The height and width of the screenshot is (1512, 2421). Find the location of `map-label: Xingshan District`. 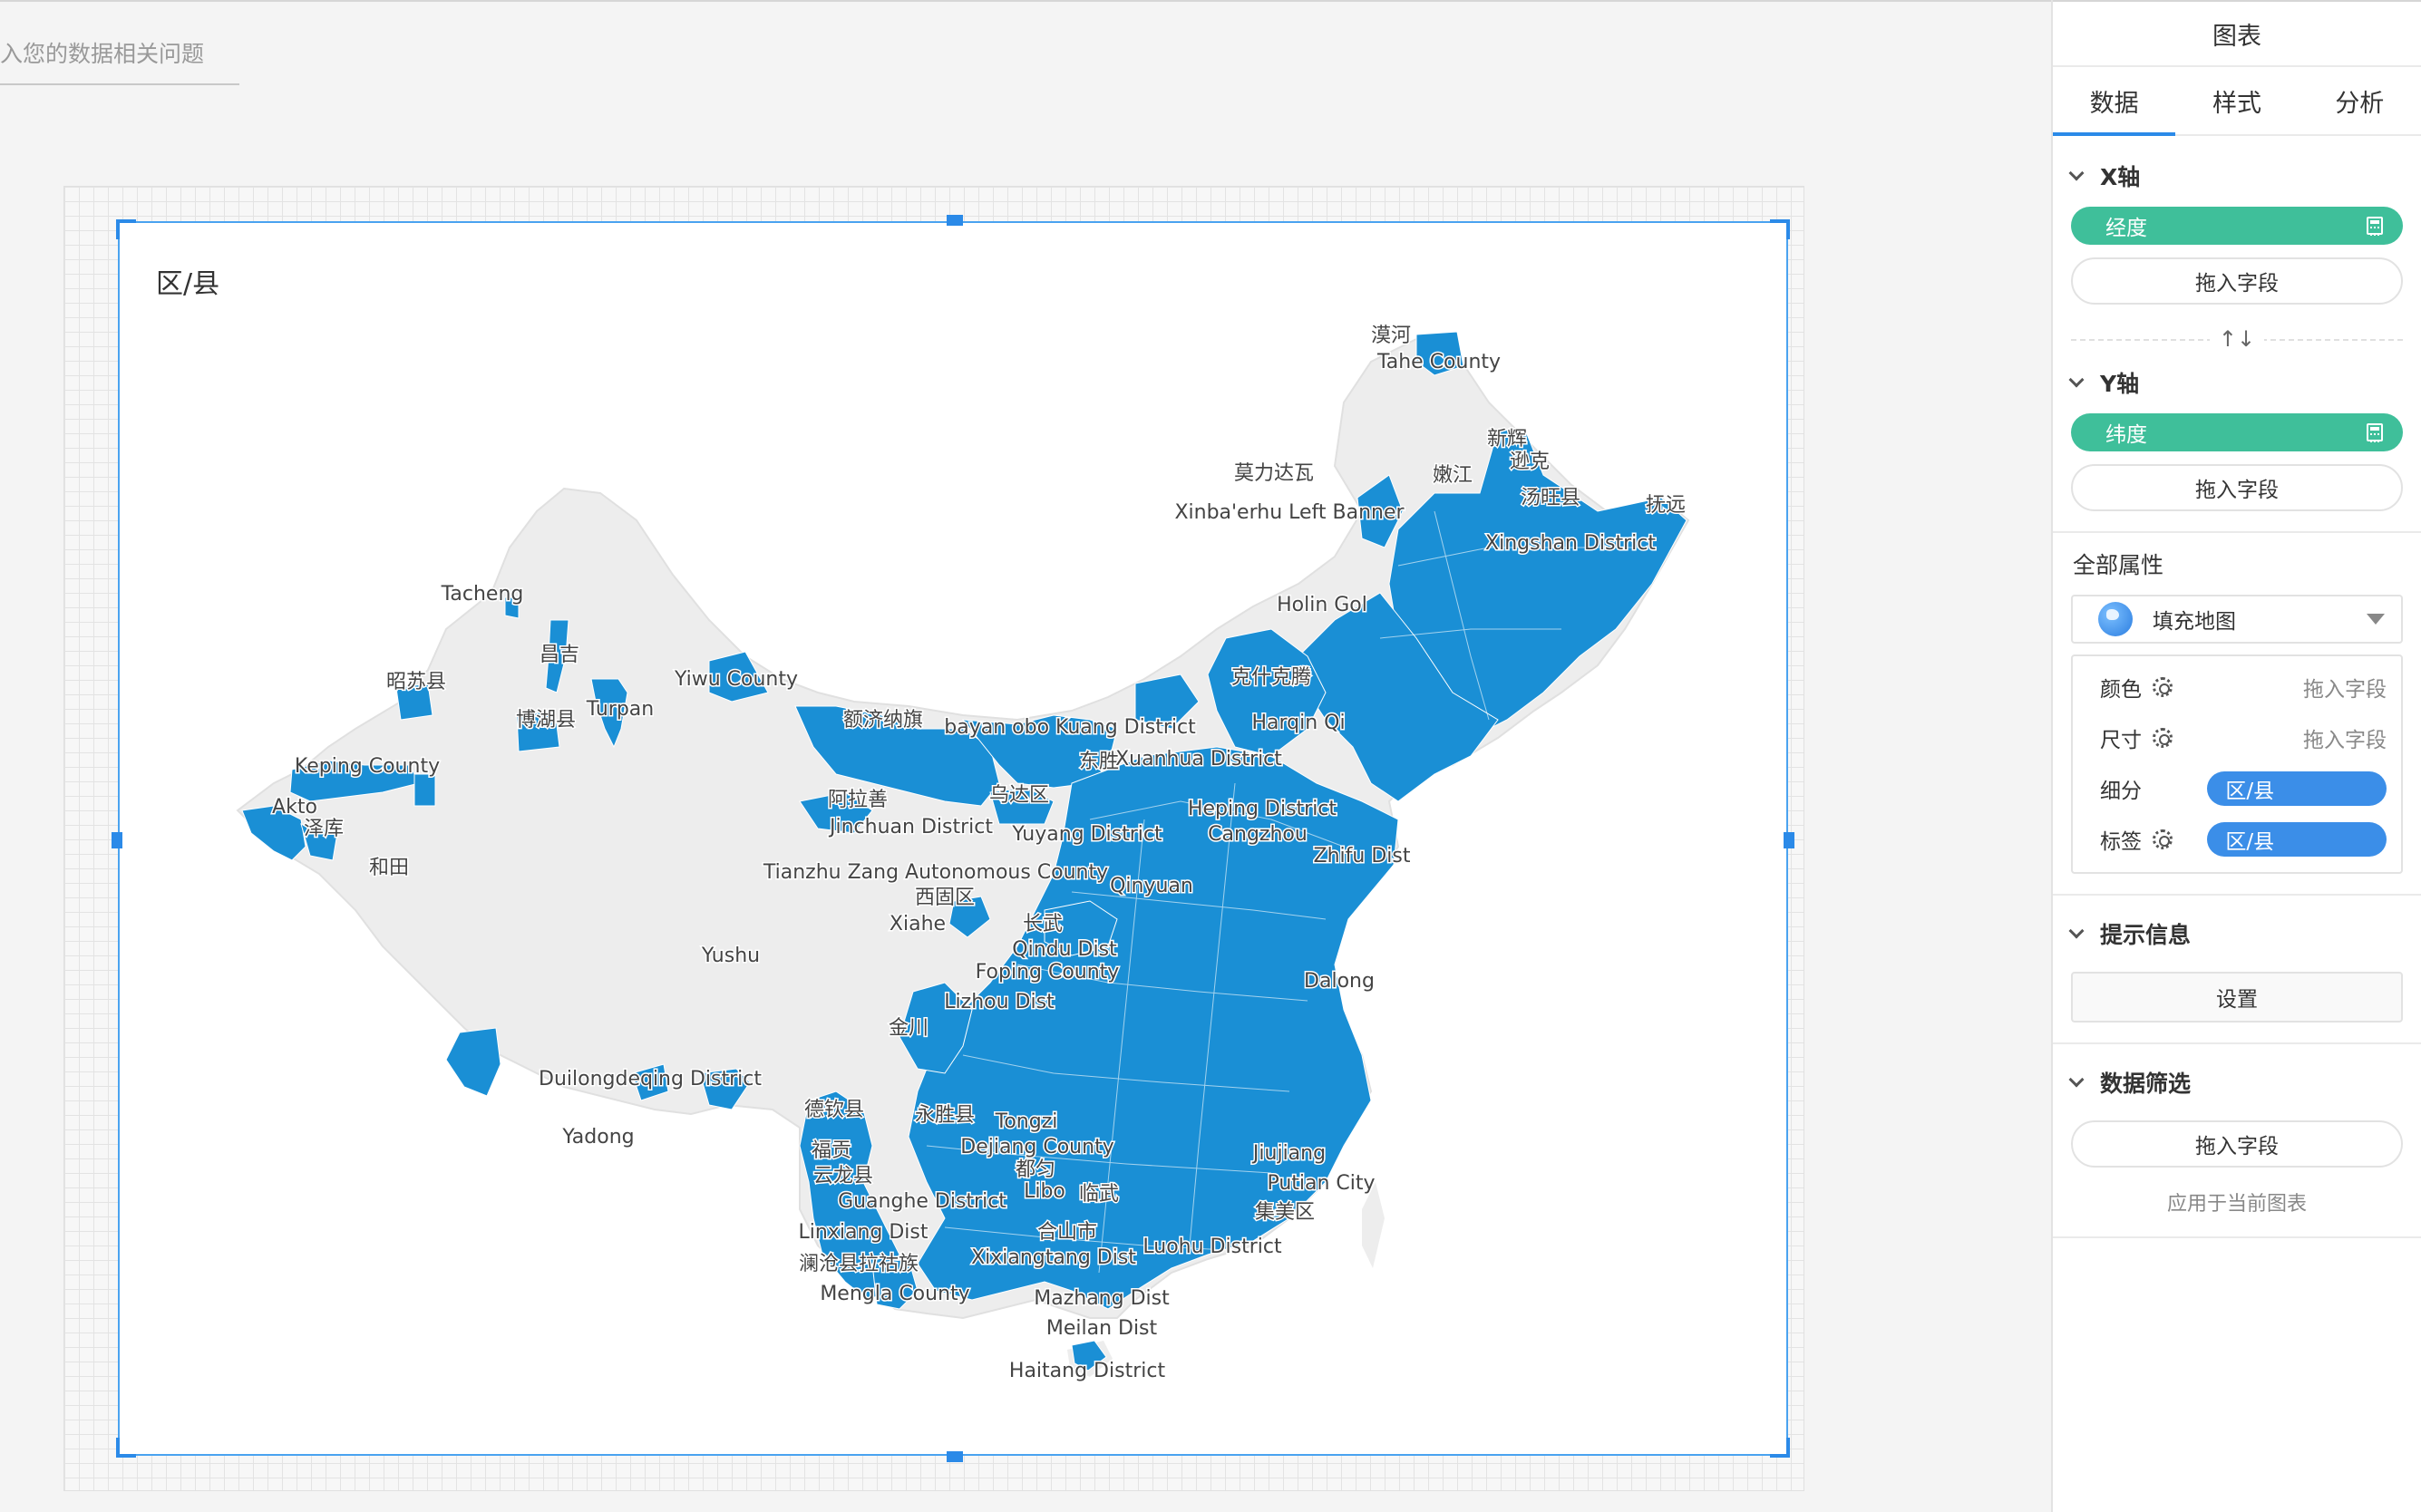

map-label: Xingshan District is located at coordinates (1570, 543).